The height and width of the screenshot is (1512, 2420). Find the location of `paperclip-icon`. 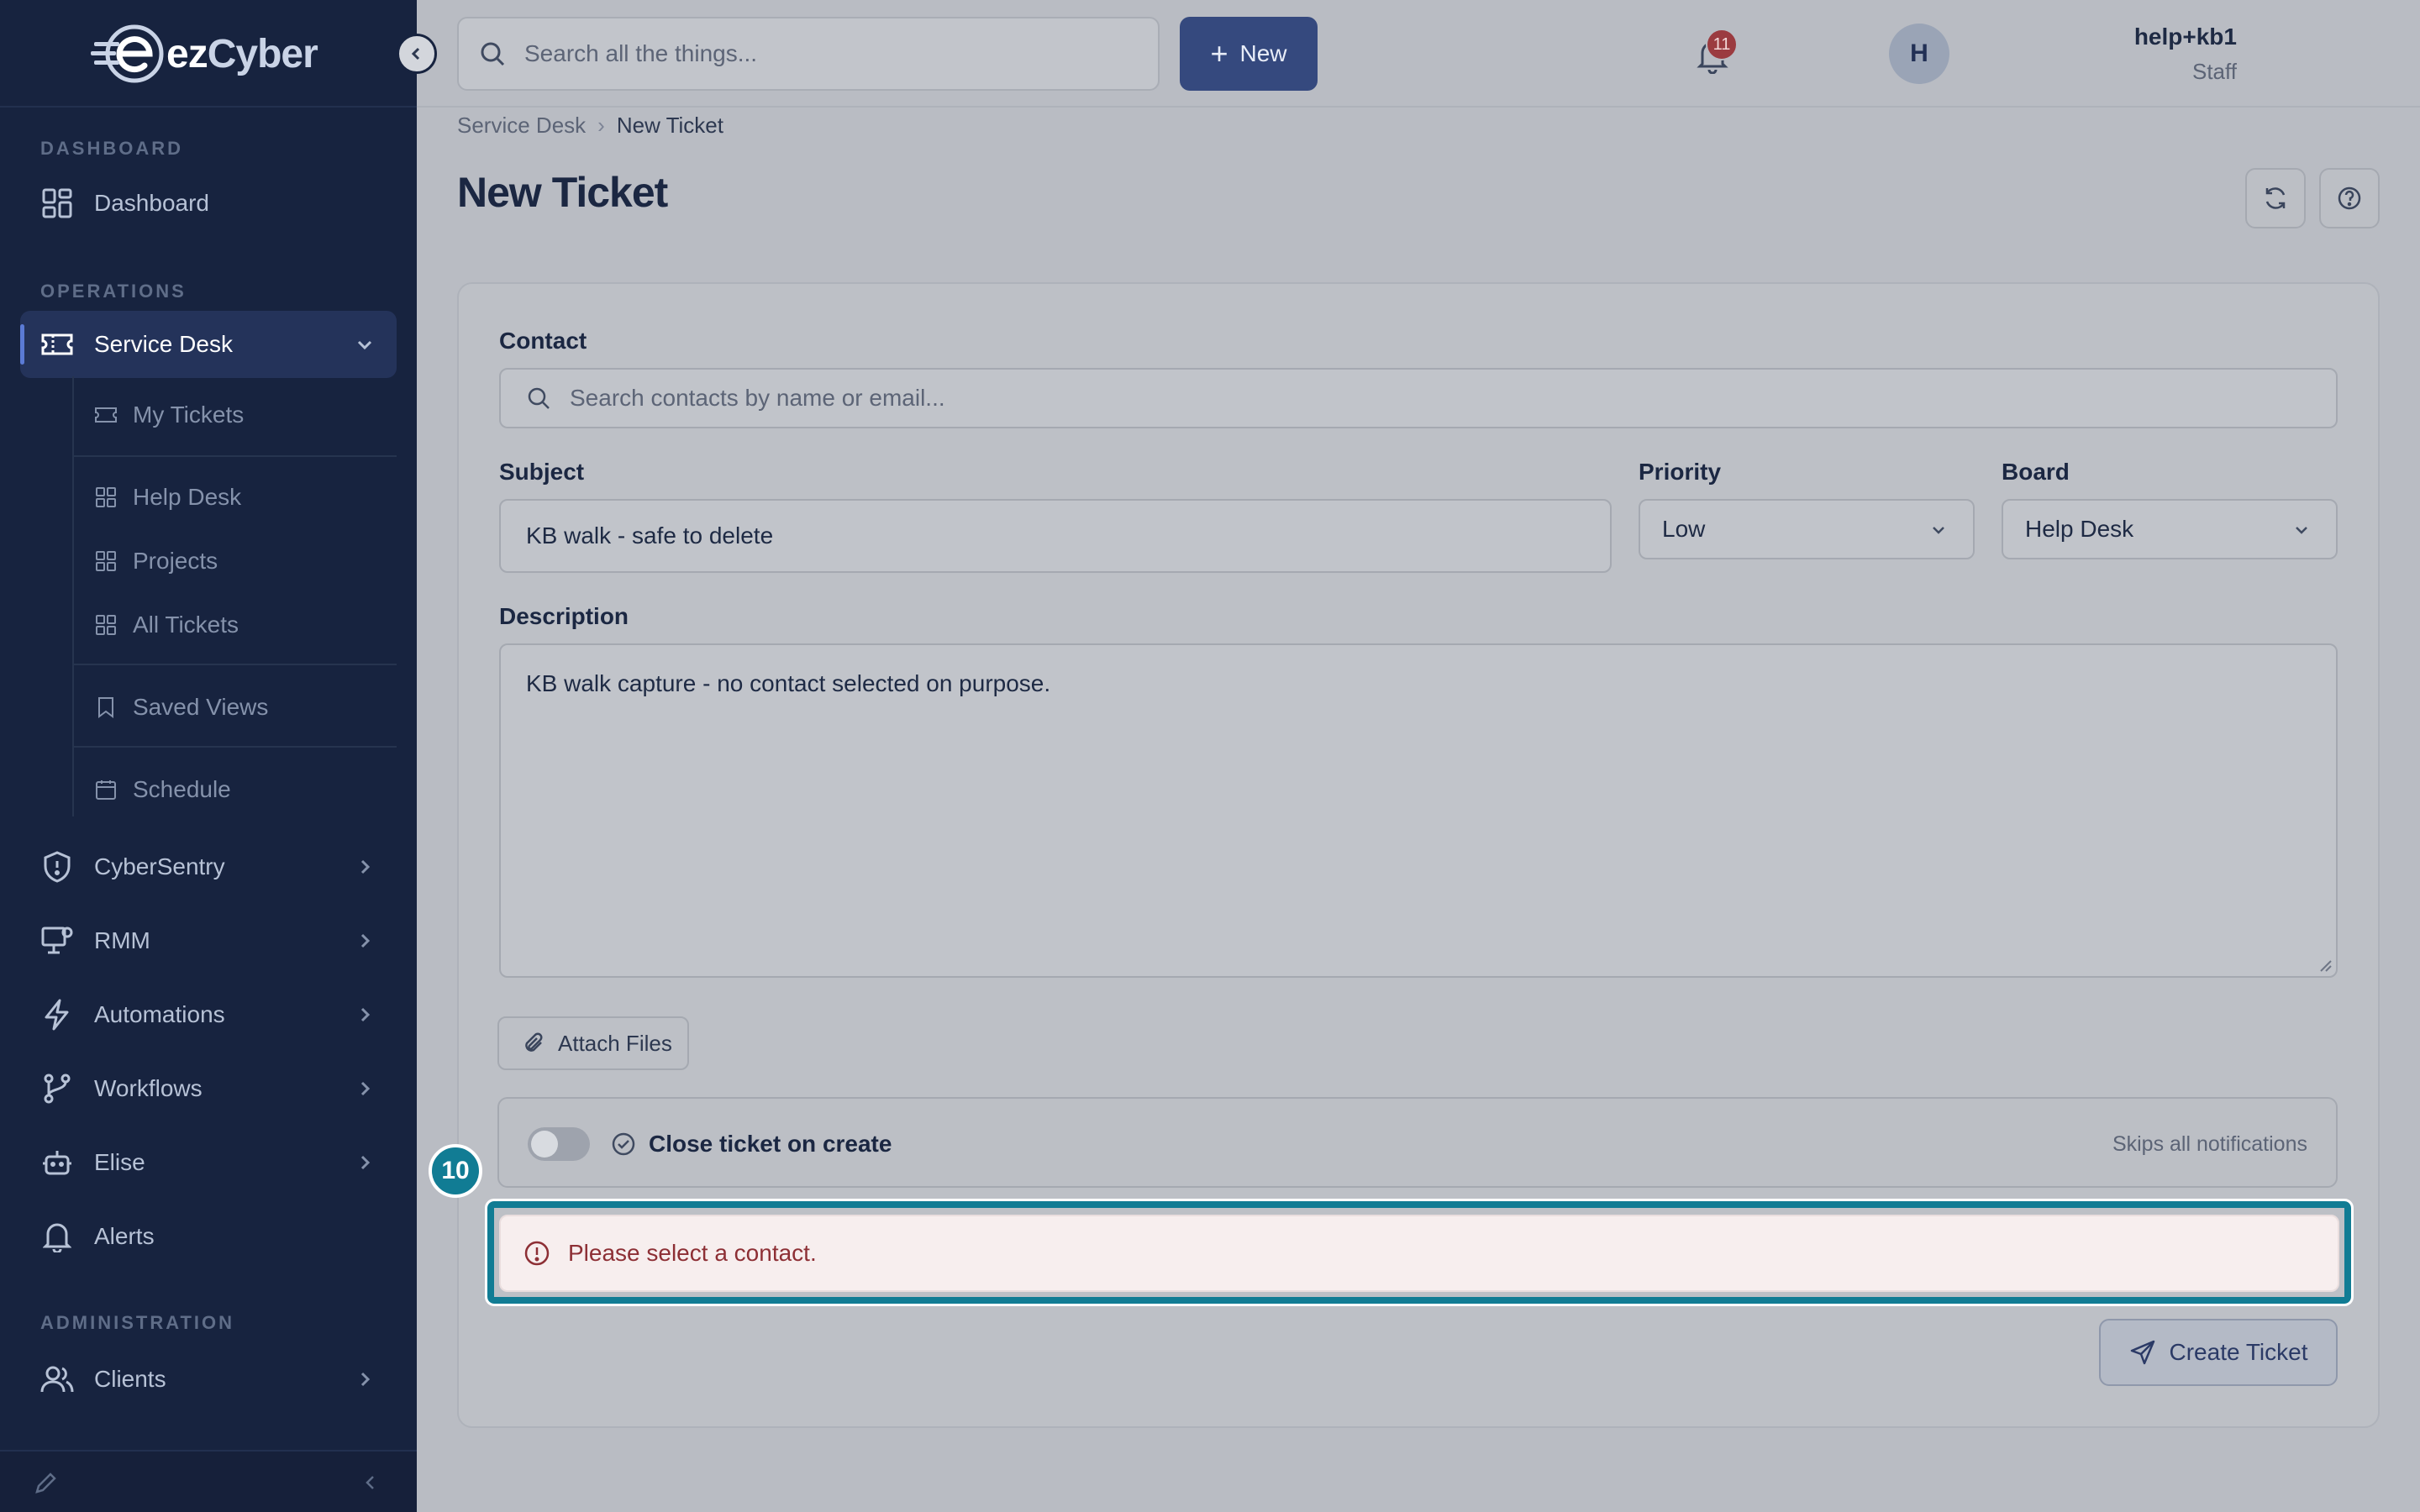

paperclip-icon is located at coordinates (534, 1042).